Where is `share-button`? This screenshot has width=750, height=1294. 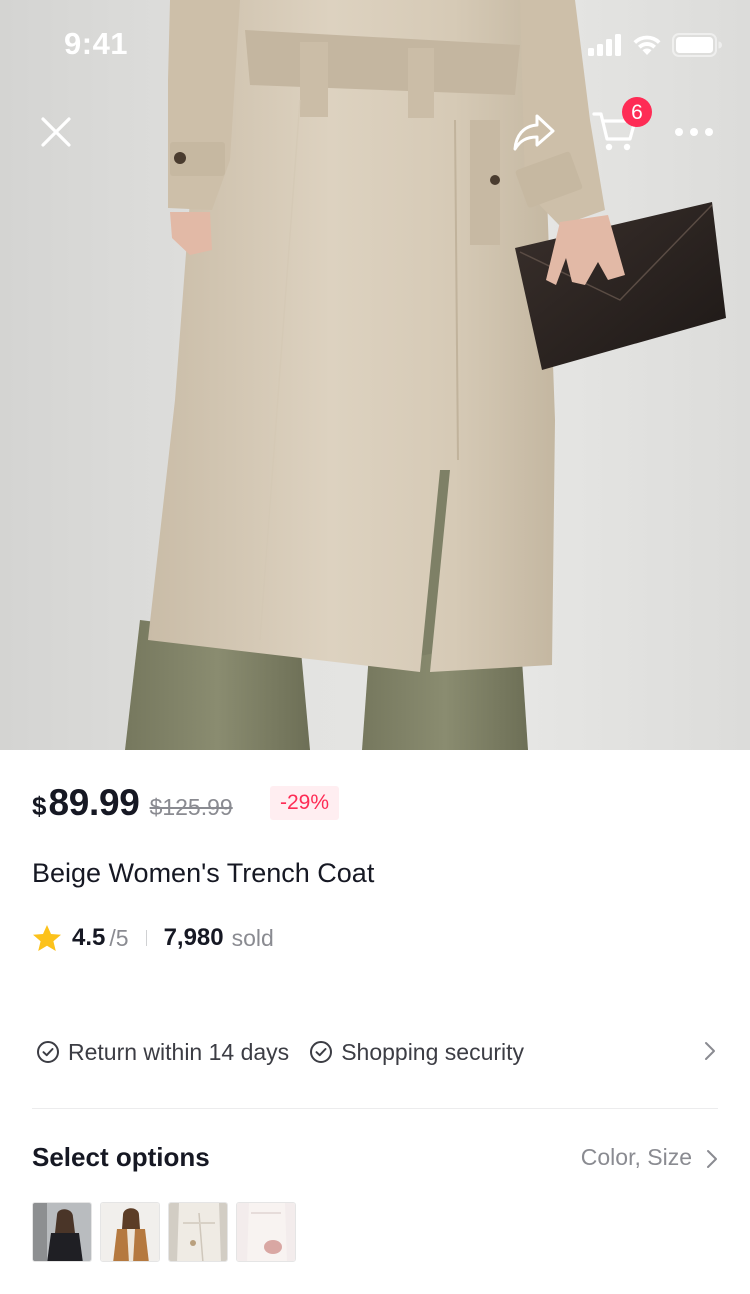
share-button is located at coordinates (534, 132).